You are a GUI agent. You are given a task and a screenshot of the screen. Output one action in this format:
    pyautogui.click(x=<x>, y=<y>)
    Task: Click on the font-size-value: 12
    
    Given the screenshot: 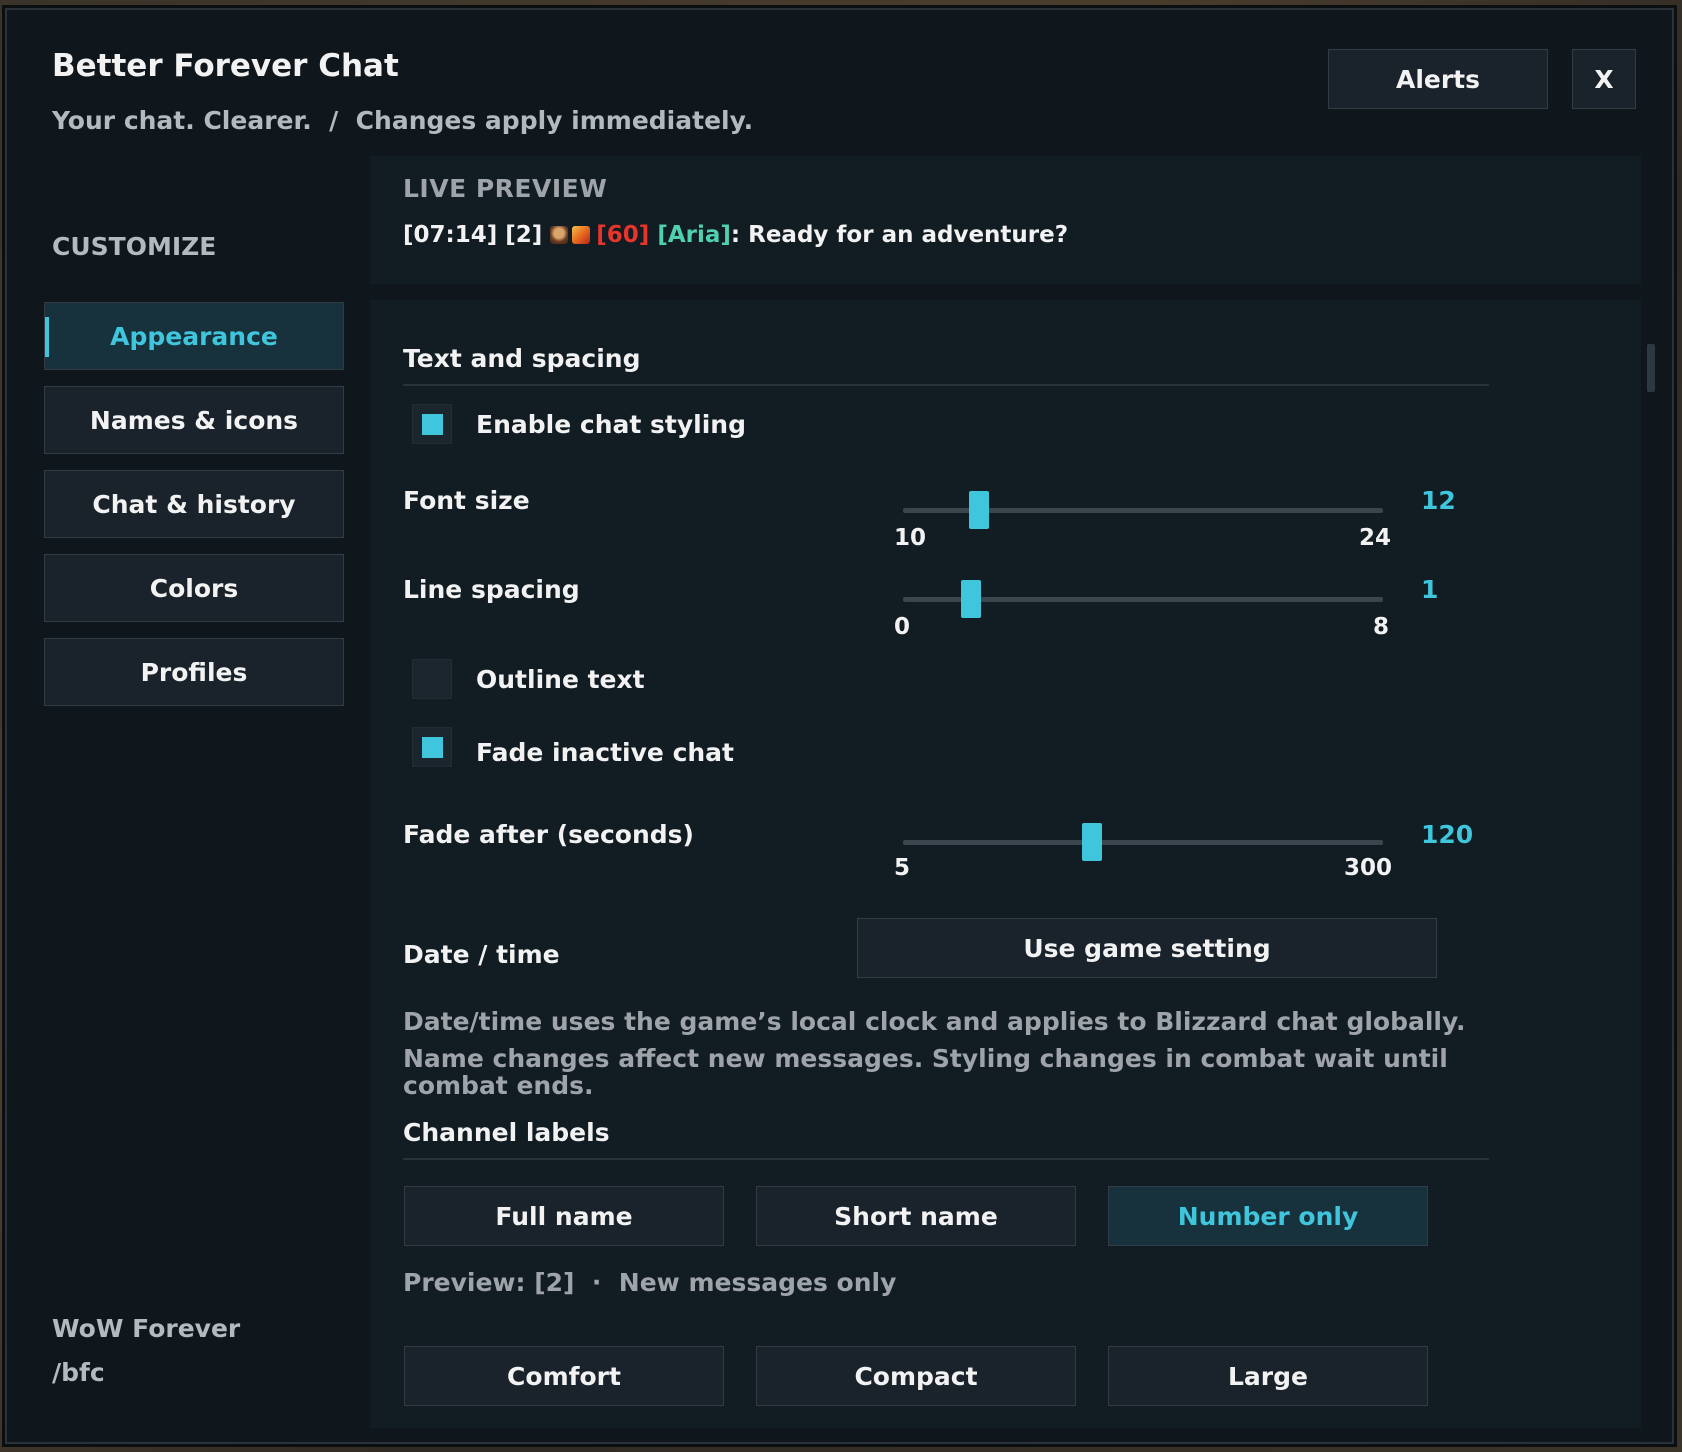 What is the action you would take?
    pyautogui.click(x=1438, y=500)
    